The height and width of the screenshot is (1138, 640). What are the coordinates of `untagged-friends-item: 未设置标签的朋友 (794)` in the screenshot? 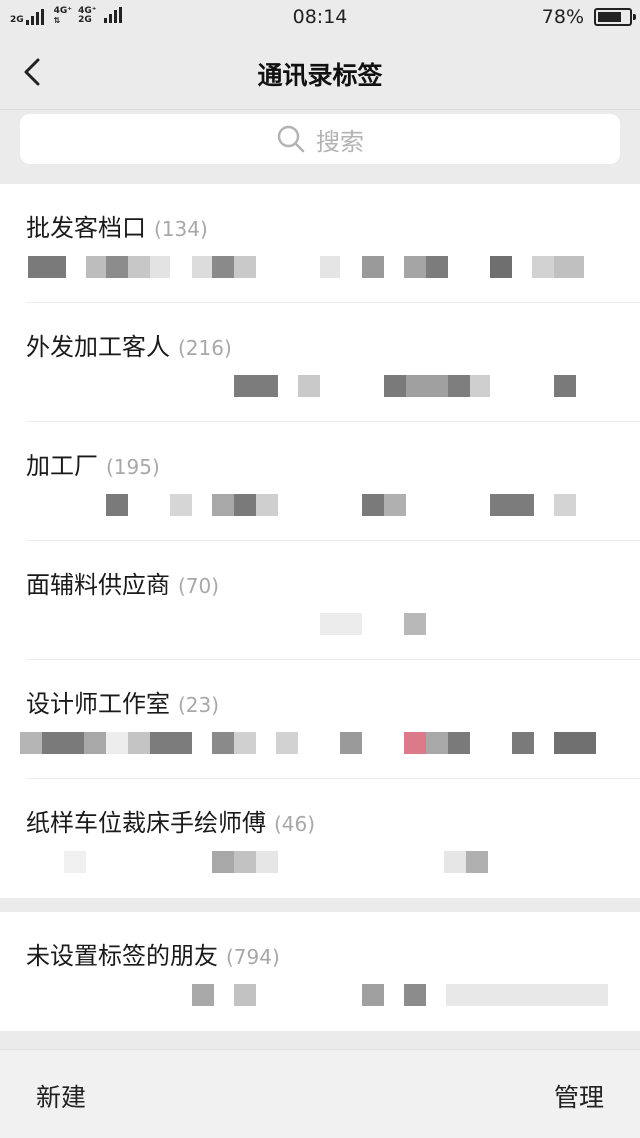 It's located at (320, 971).